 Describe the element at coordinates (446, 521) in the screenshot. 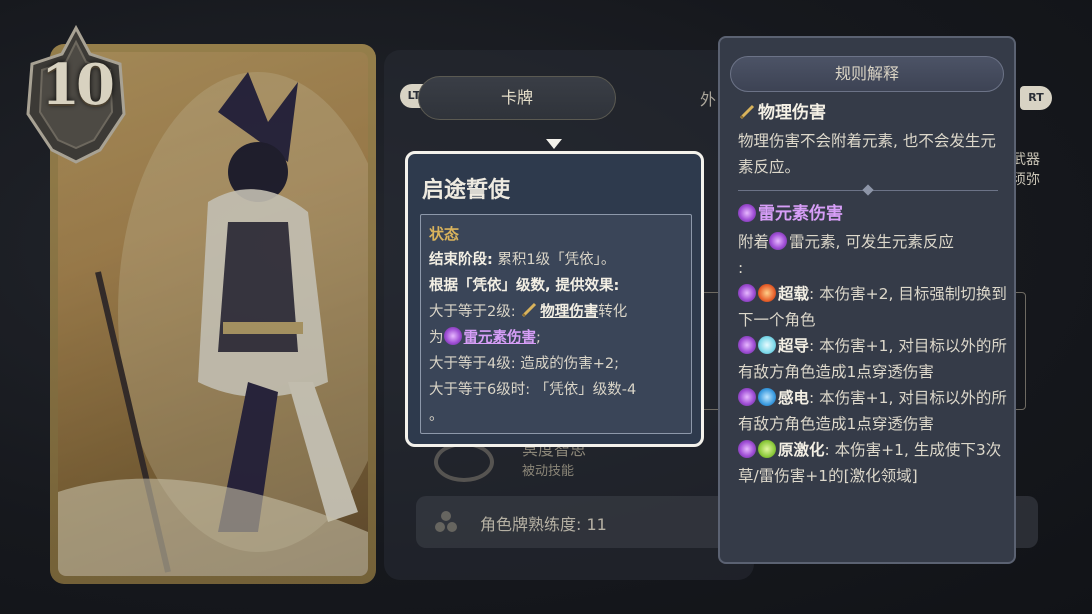

I see `mastery-icon` at that location.